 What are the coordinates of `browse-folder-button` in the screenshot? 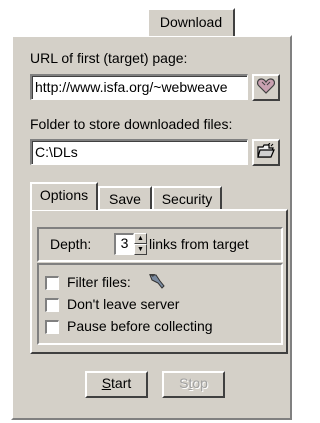 It's located at (266, 152).